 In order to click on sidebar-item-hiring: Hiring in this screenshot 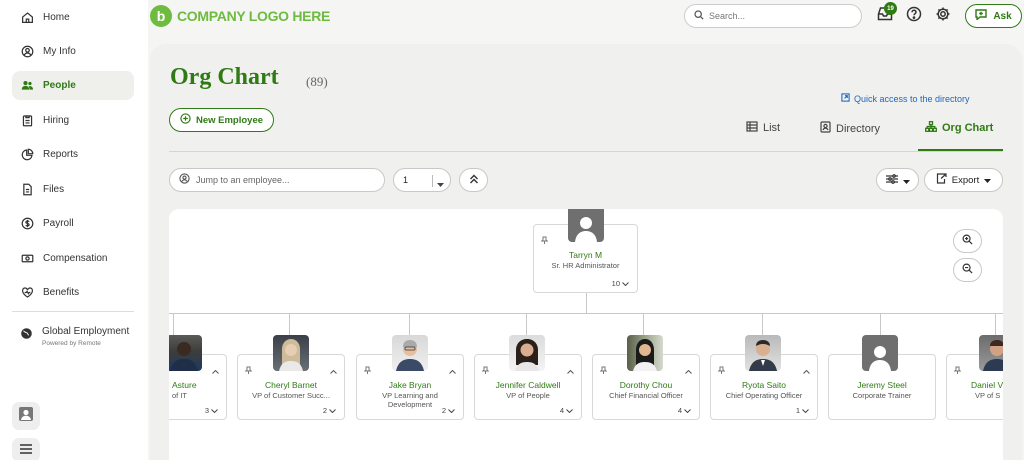, I will do `click(73, 120)`.